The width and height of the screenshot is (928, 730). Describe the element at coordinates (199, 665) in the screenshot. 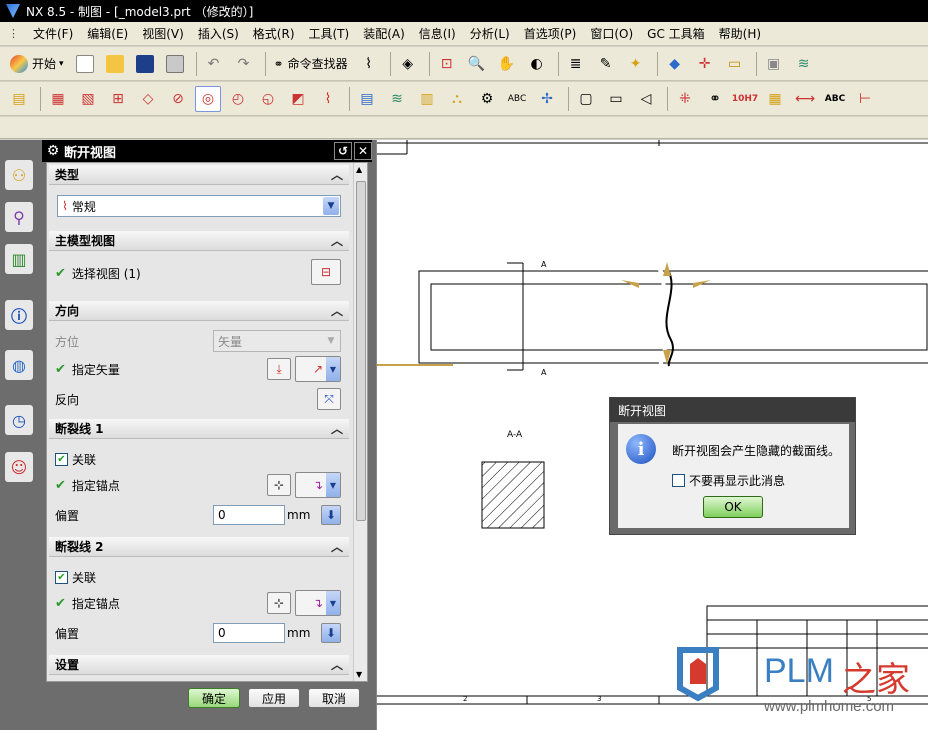

I see `section-settings-header: 设置 ︿` at that location.